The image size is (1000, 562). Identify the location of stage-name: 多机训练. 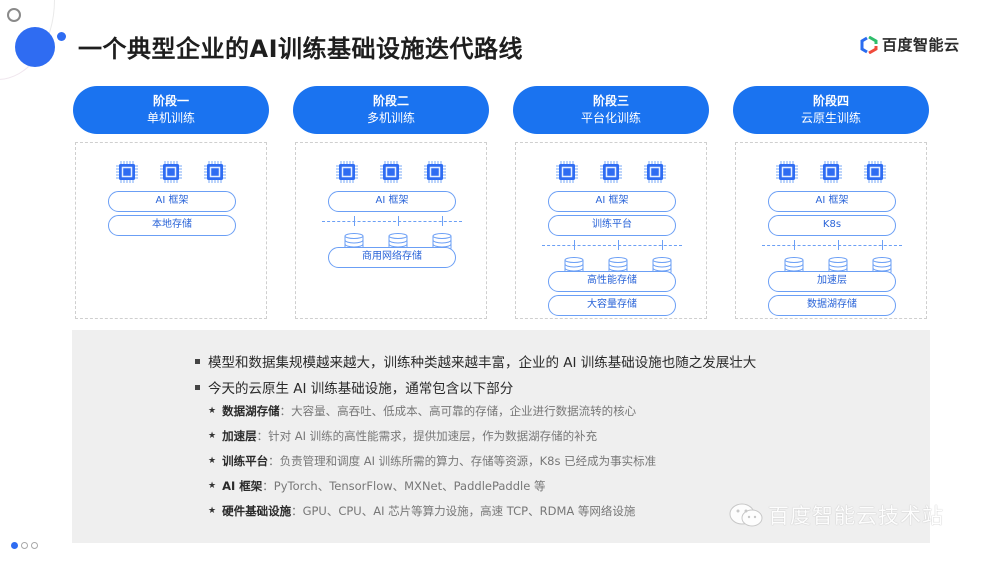
(390, 118).